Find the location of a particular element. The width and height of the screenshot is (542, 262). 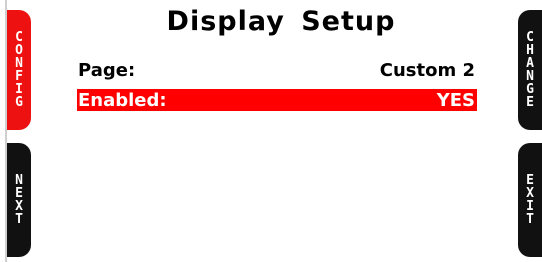

softkey-letter: G is located at coordinates (19, 102).